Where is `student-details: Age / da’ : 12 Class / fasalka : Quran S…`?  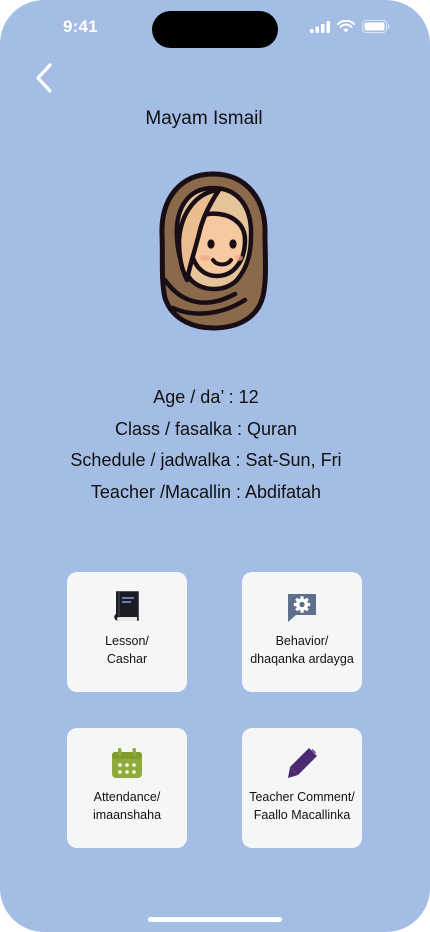
student-details: Age / da’ : 12 Class / fasalka : Quran S… is located at coordinates (206, 445).